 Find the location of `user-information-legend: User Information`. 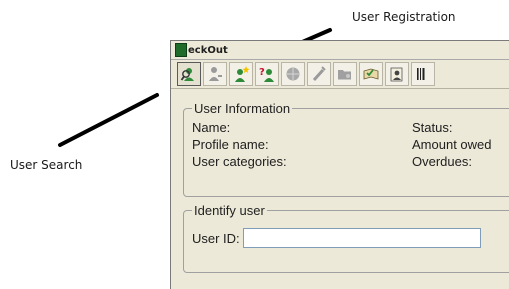

user-information-legend: User Information is located at coordinates (242, 108).